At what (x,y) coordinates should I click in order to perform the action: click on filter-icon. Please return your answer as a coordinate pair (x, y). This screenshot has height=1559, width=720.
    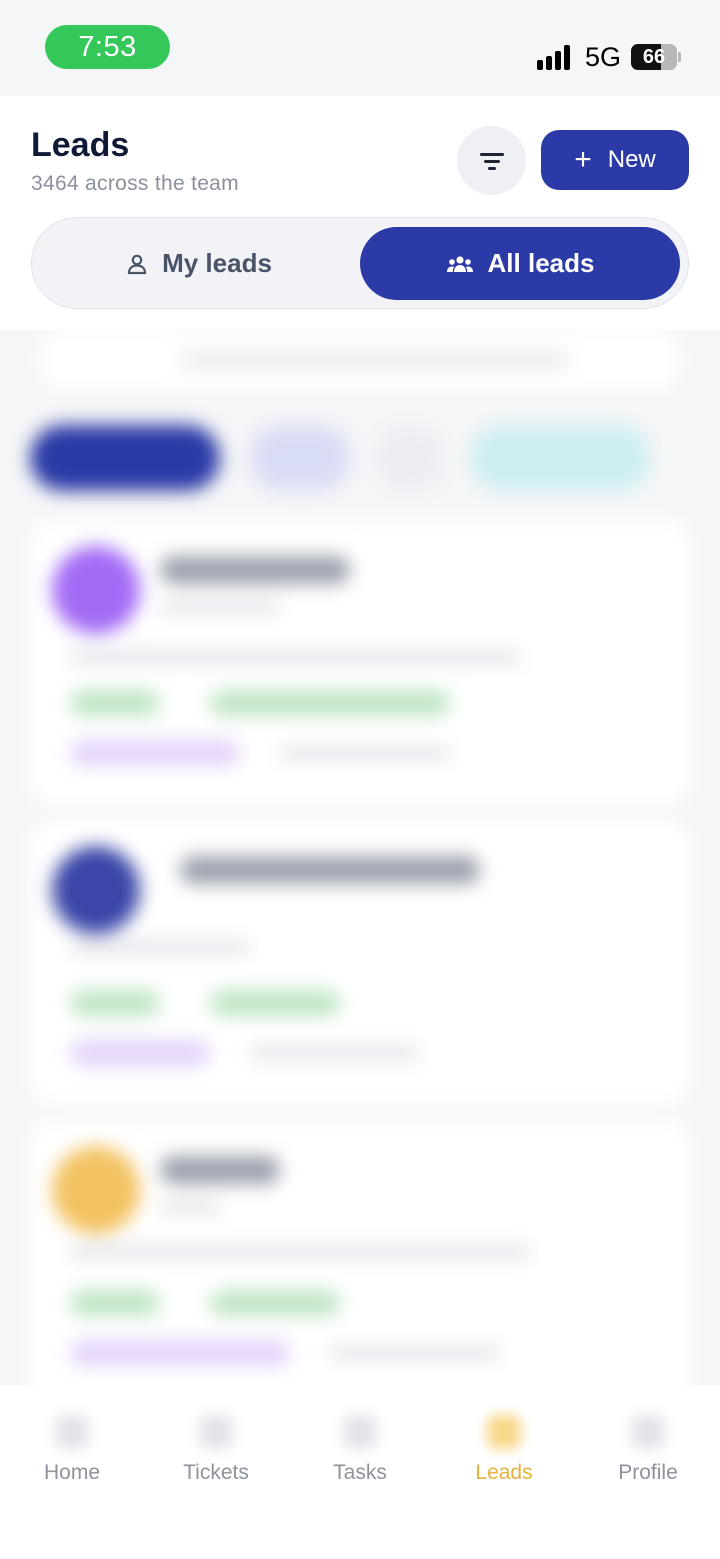
    Looking at the image, I should click on (491, 161).